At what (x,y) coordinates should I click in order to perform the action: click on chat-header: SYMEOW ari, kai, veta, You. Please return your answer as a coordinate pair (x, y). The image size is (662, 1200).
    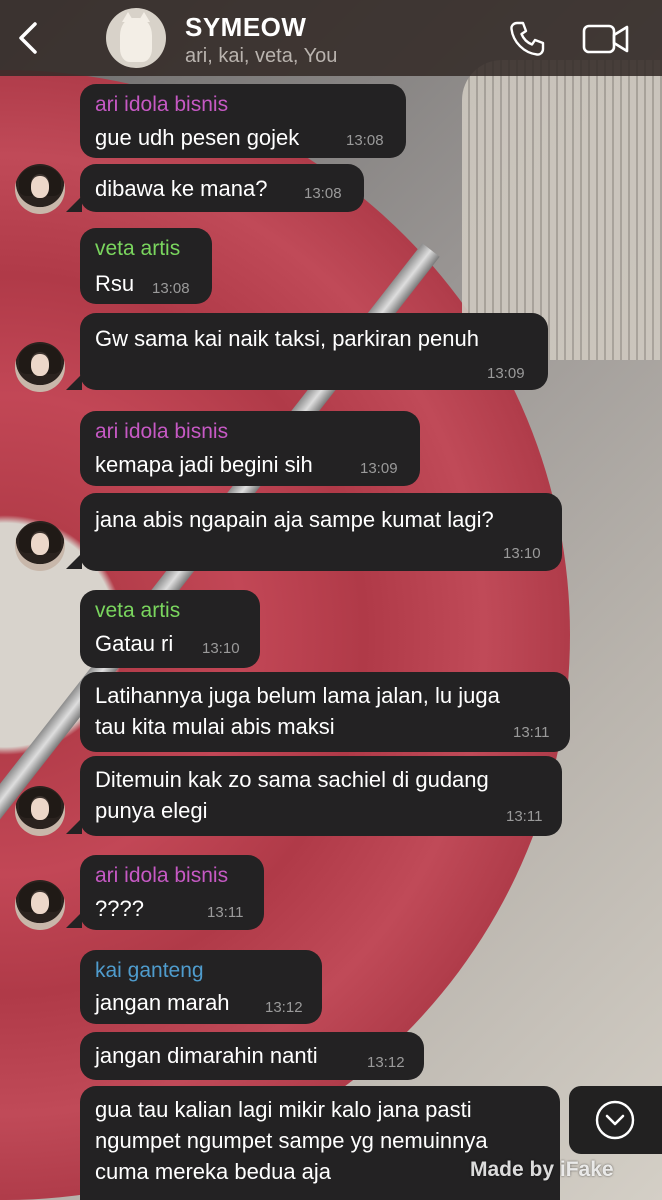
    Looking at the image, I should click on (331, 38).